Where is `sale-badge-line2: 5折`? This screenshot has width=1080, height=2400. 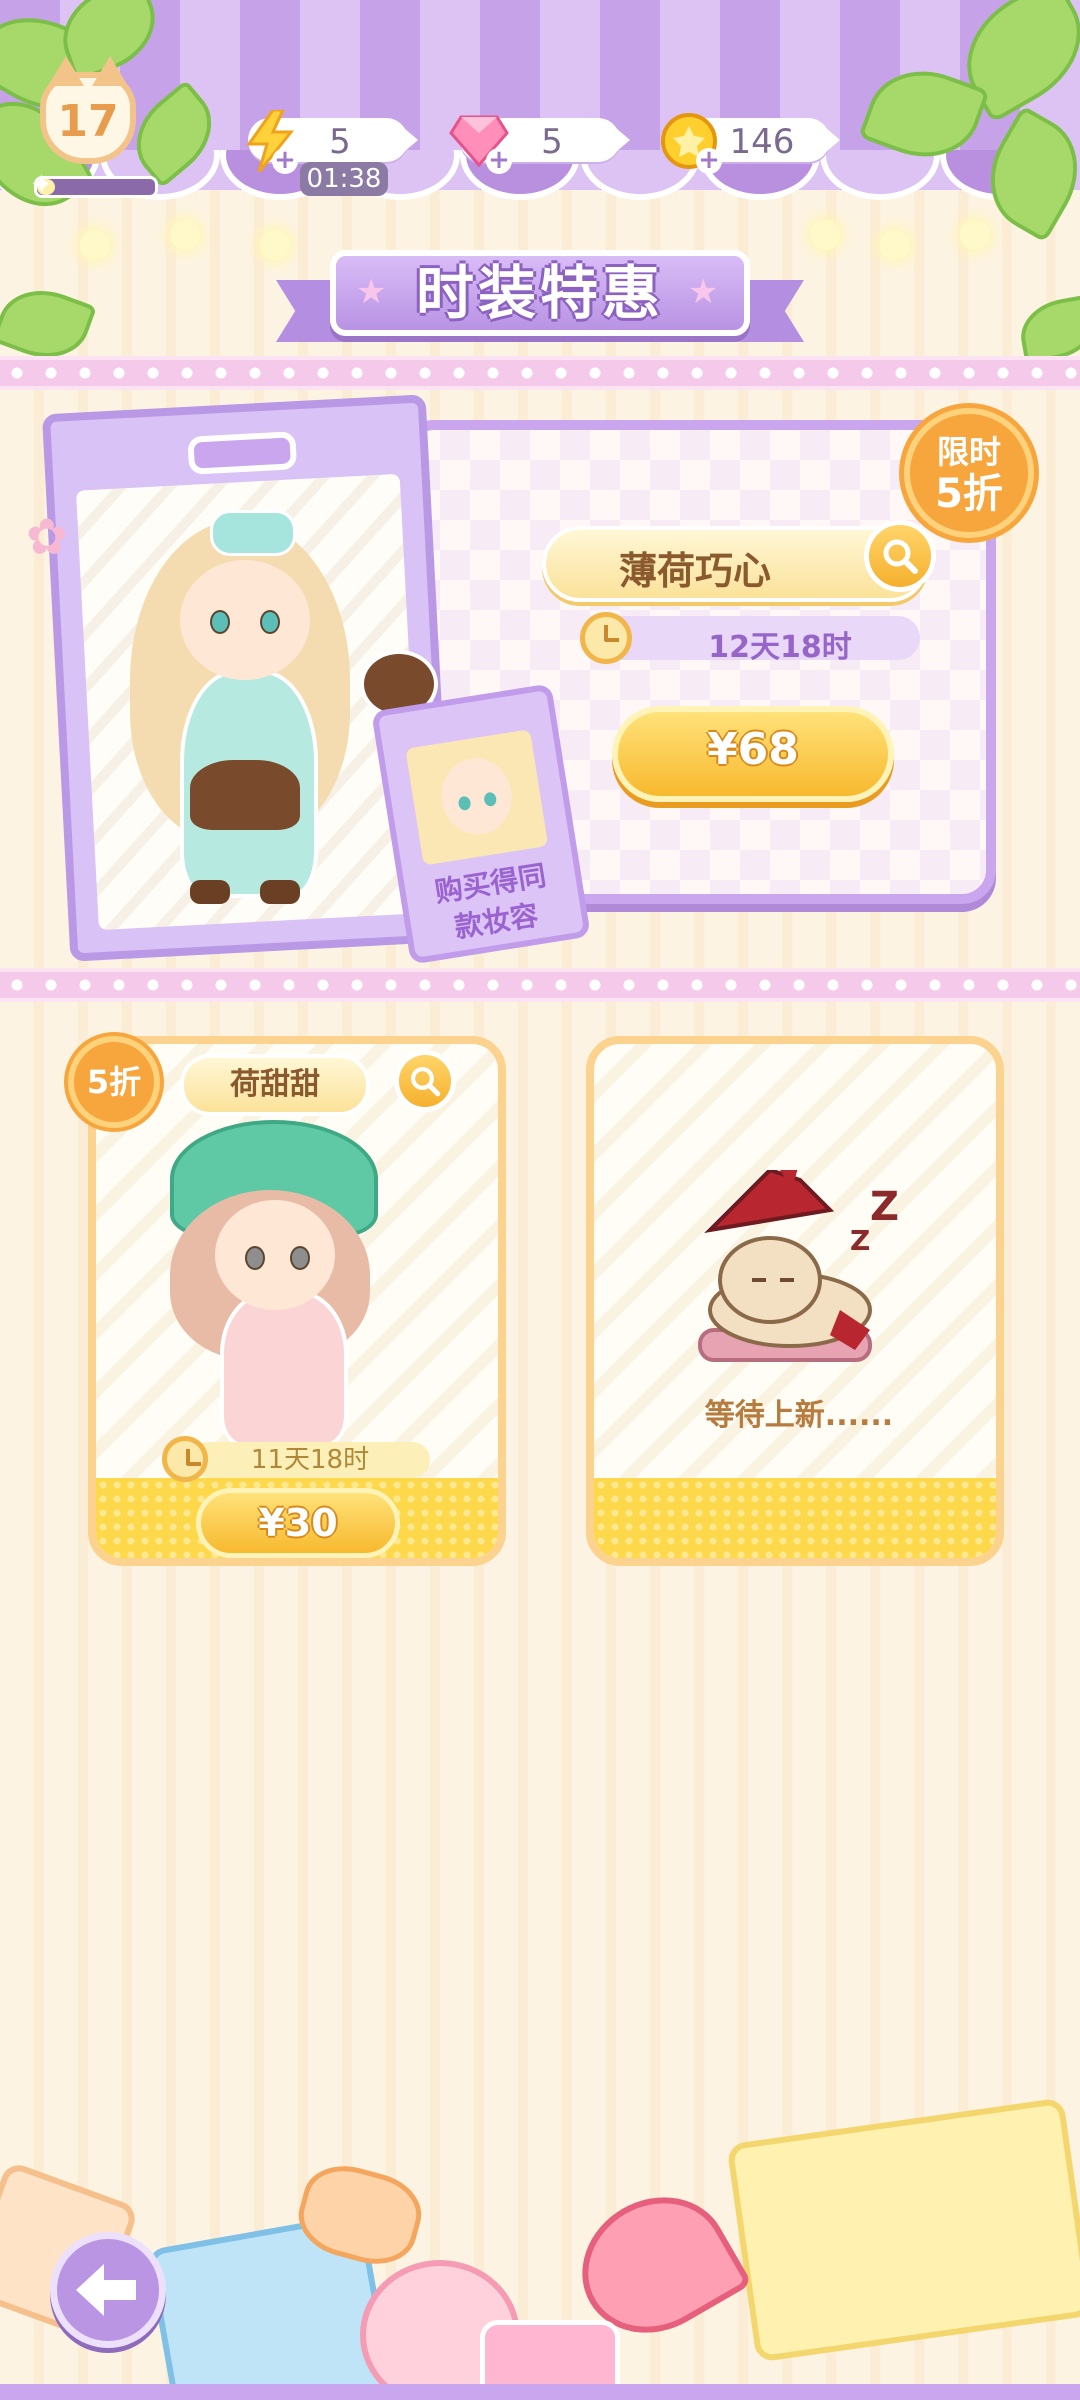 sale-badge-line2: 5折 is located at coordinates (969, 494).